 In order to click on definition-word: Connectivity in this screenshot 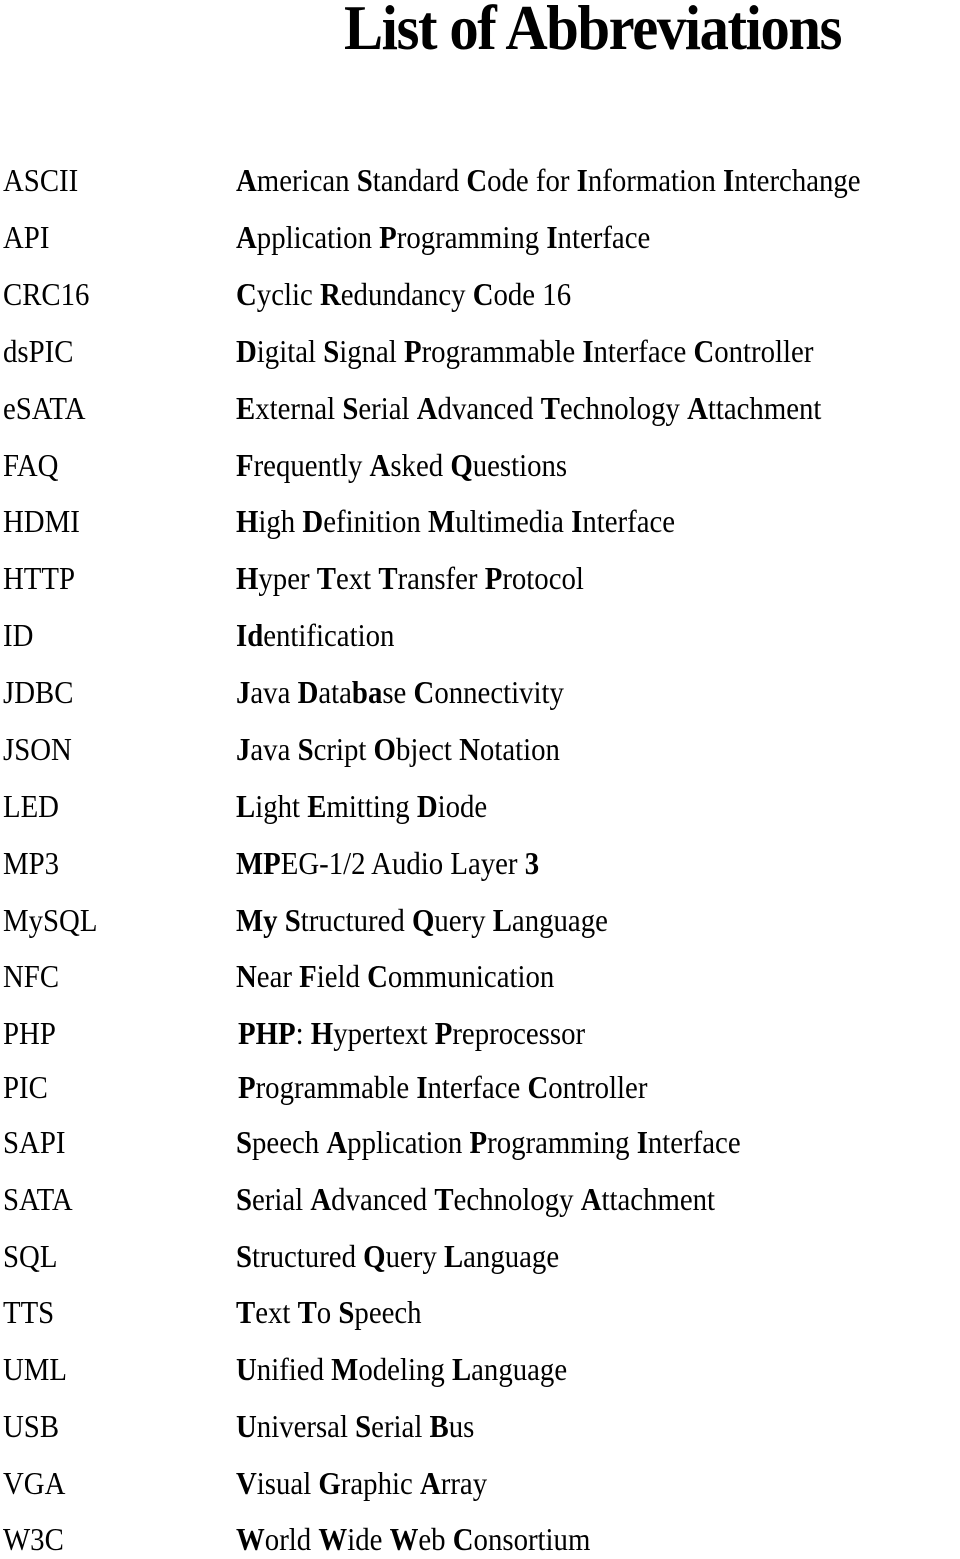, I will do `click(488, 692)`.